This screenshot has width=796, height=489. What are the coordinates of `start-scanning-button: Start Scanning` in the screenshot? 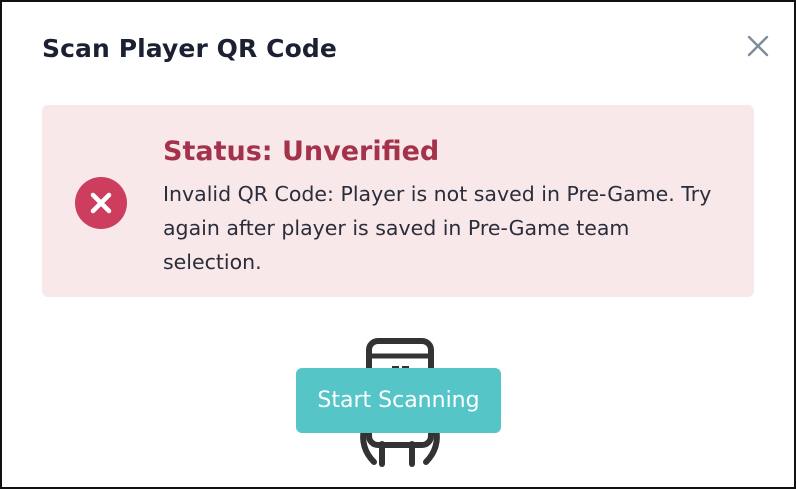 It's located at (398, 400).